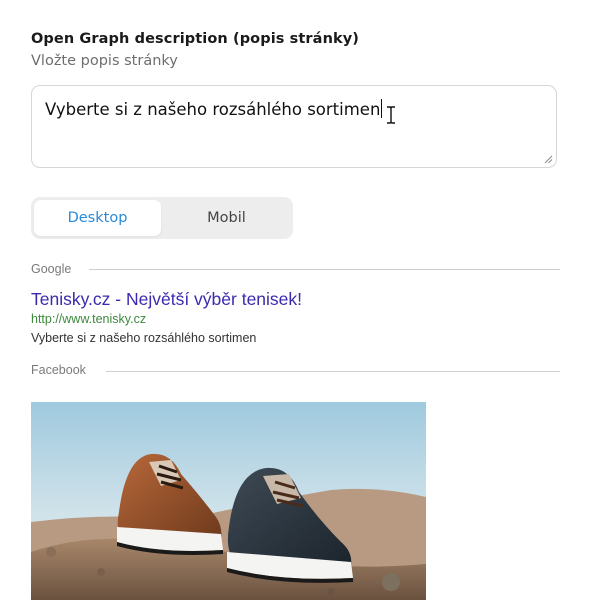 The height and width of the screenshot is (600, 600). I want to click on textarea-text: Vyberte si z našeho rozsáhlého sortimen, so click(214, 109).